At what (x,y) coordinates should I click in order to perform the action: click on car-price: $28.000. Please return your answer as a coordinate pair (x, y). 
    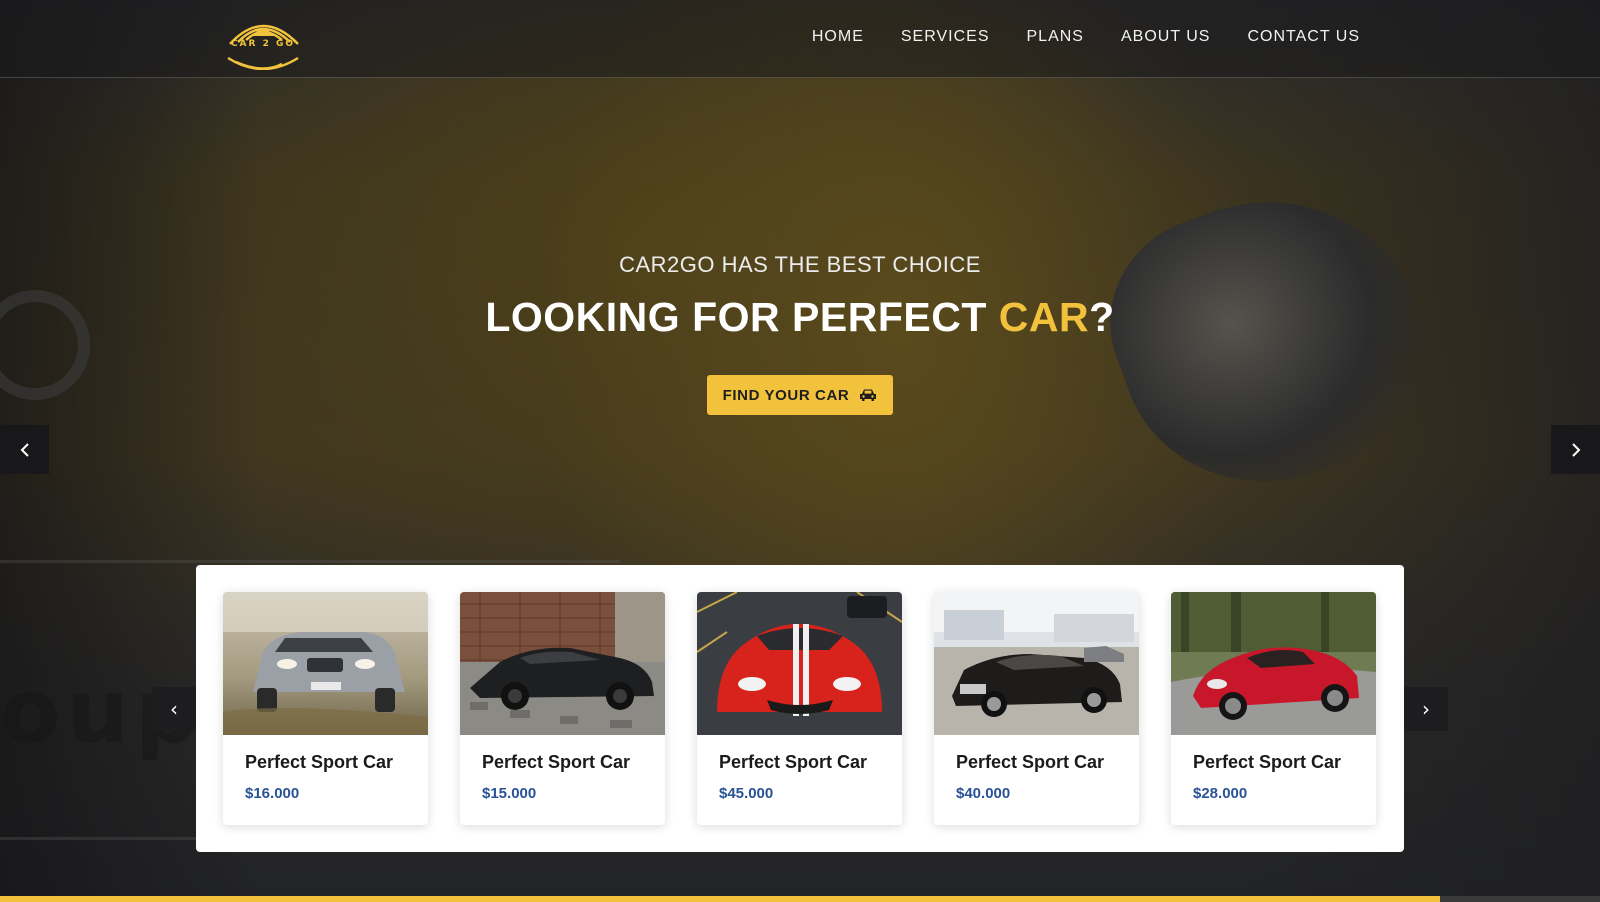
    Looking at the image, I should click on (1220, 793).